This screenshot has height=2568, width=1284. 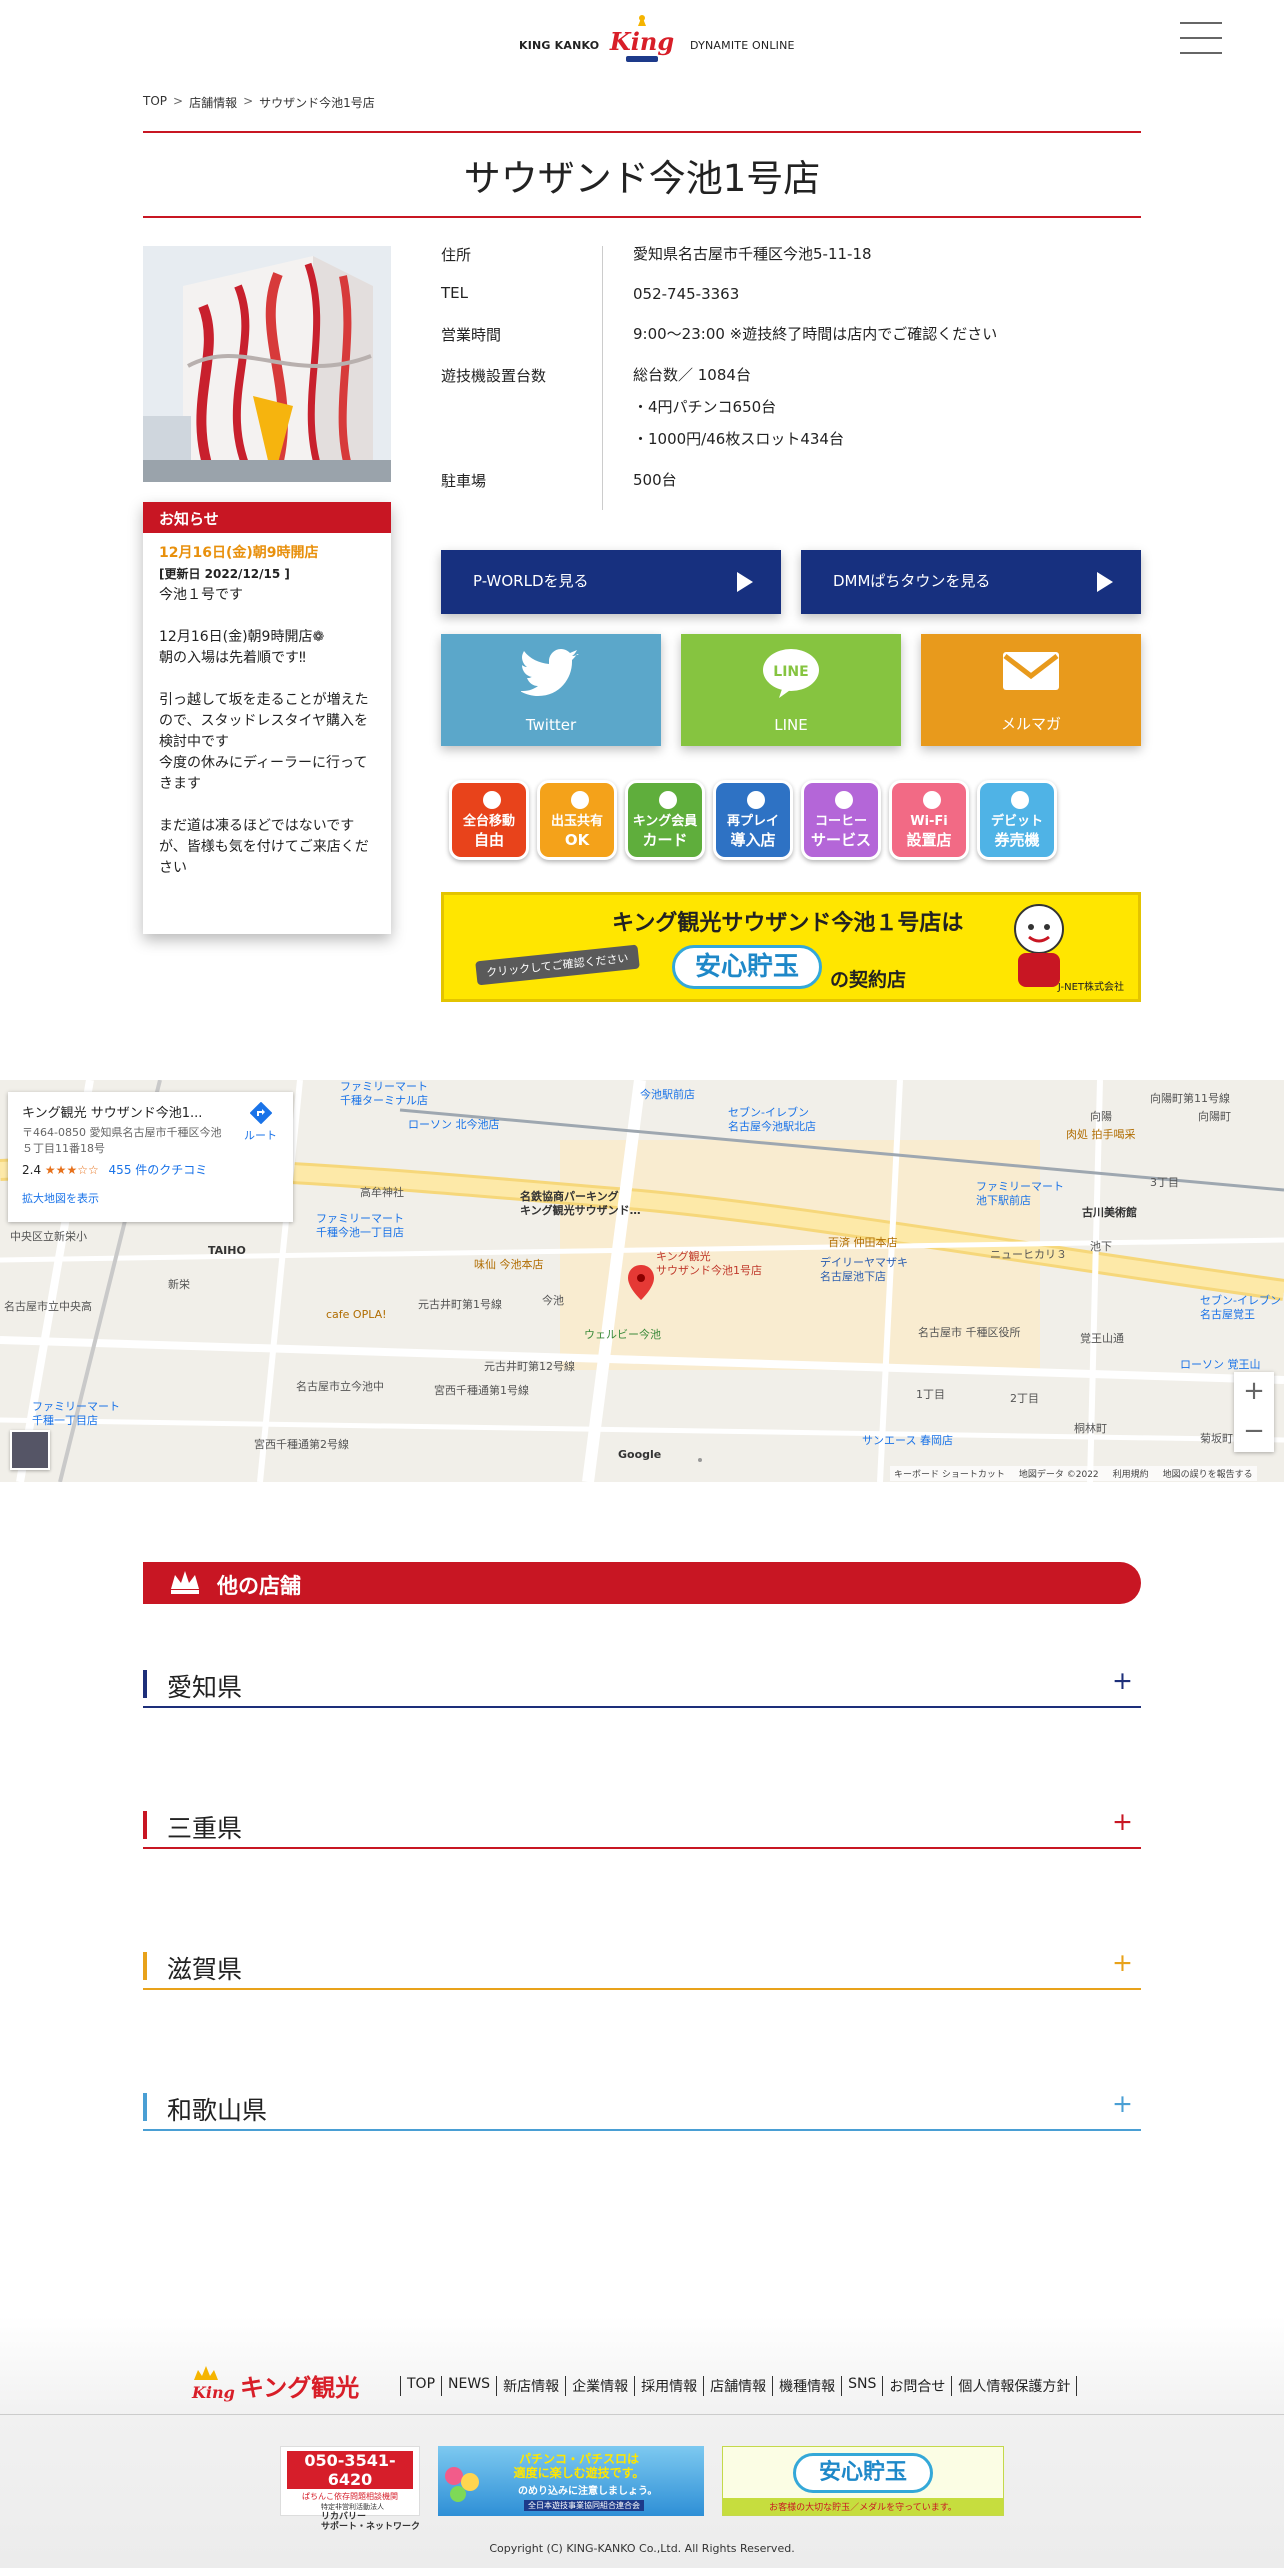 I want to click on title-divider, so click(x=642, y=217).